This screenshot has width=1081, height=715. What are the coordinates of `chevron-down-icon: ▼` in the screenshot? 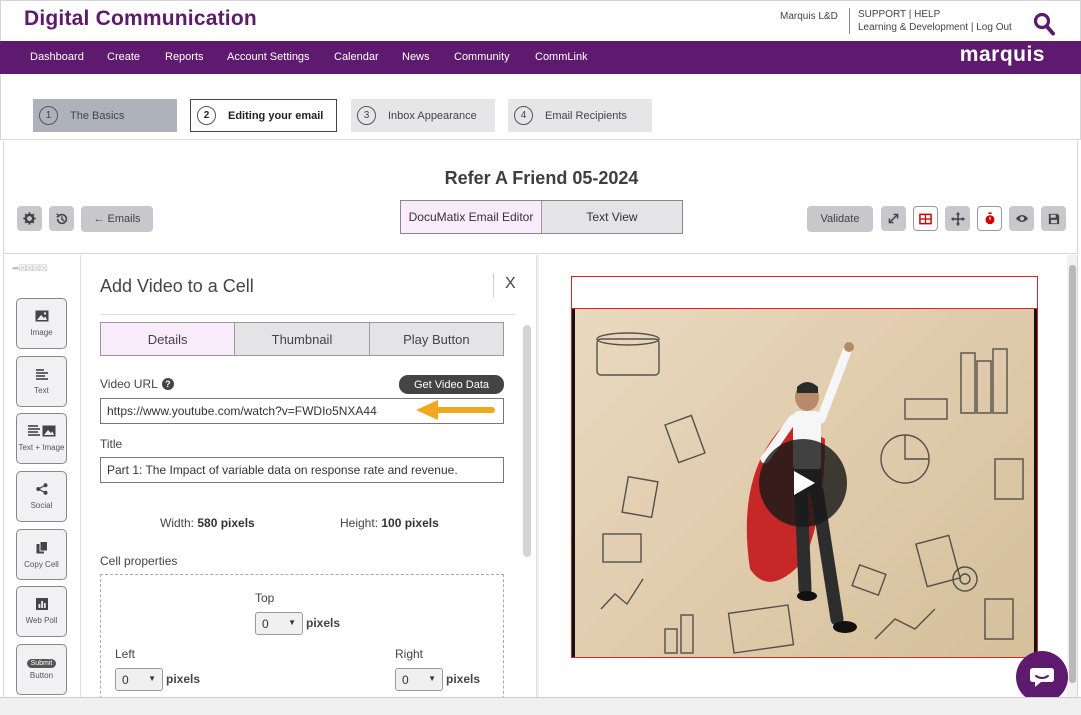 It's located at (432, 678).